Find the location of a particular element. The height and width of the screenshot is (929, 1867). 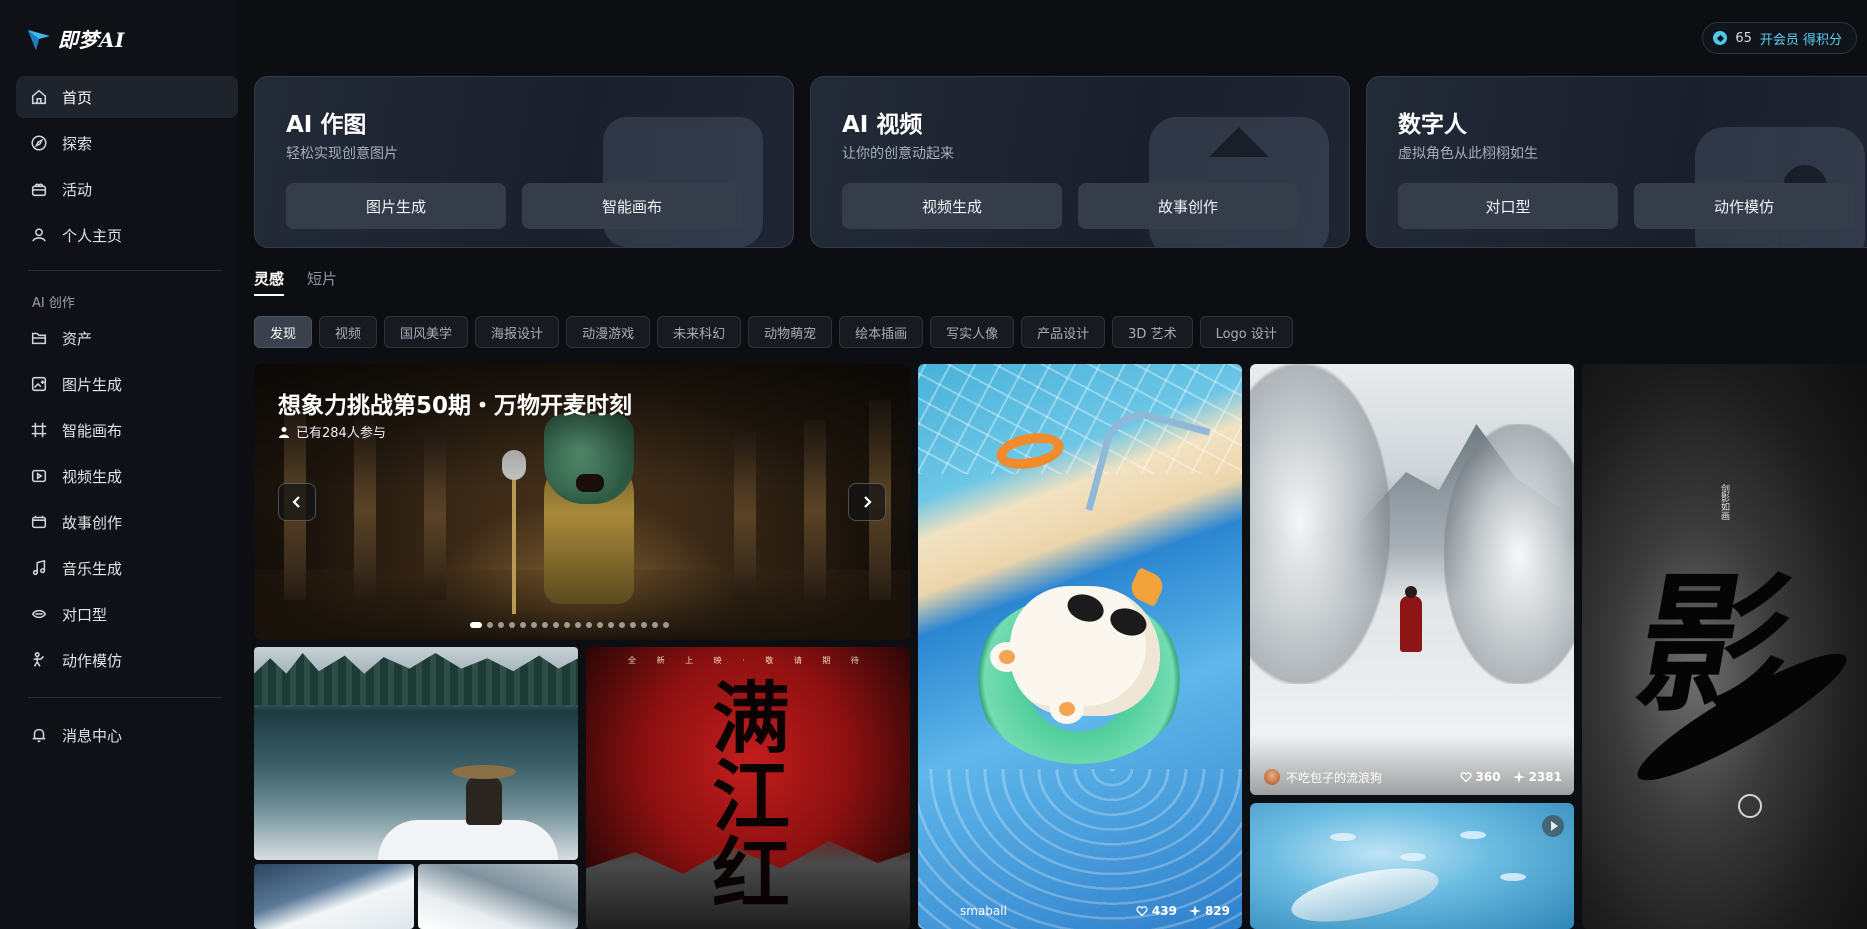

lipsync-icon is located at coordinates (39, 614).